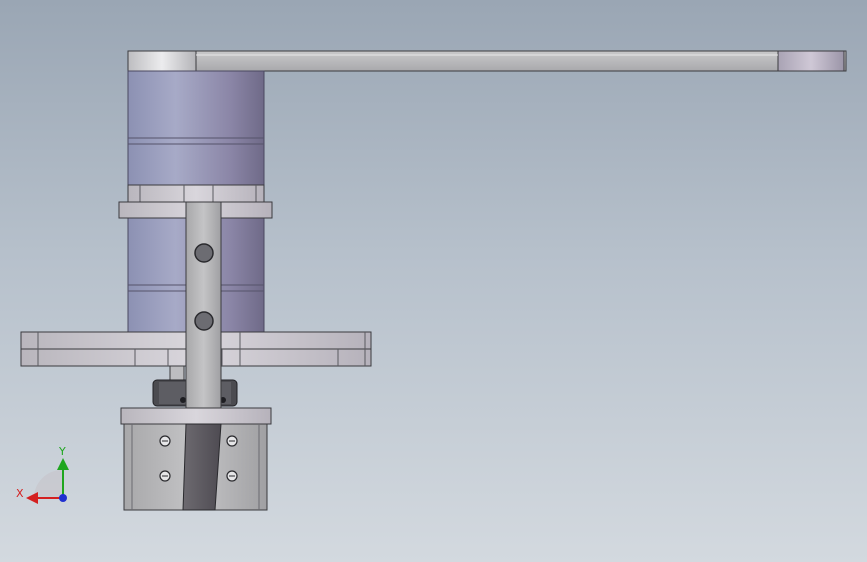 The height and width of the screenshot is (562, 867). Describe the element at coordinates (48, 484) in the screenshot. I see `triad-z-plane` at that location.